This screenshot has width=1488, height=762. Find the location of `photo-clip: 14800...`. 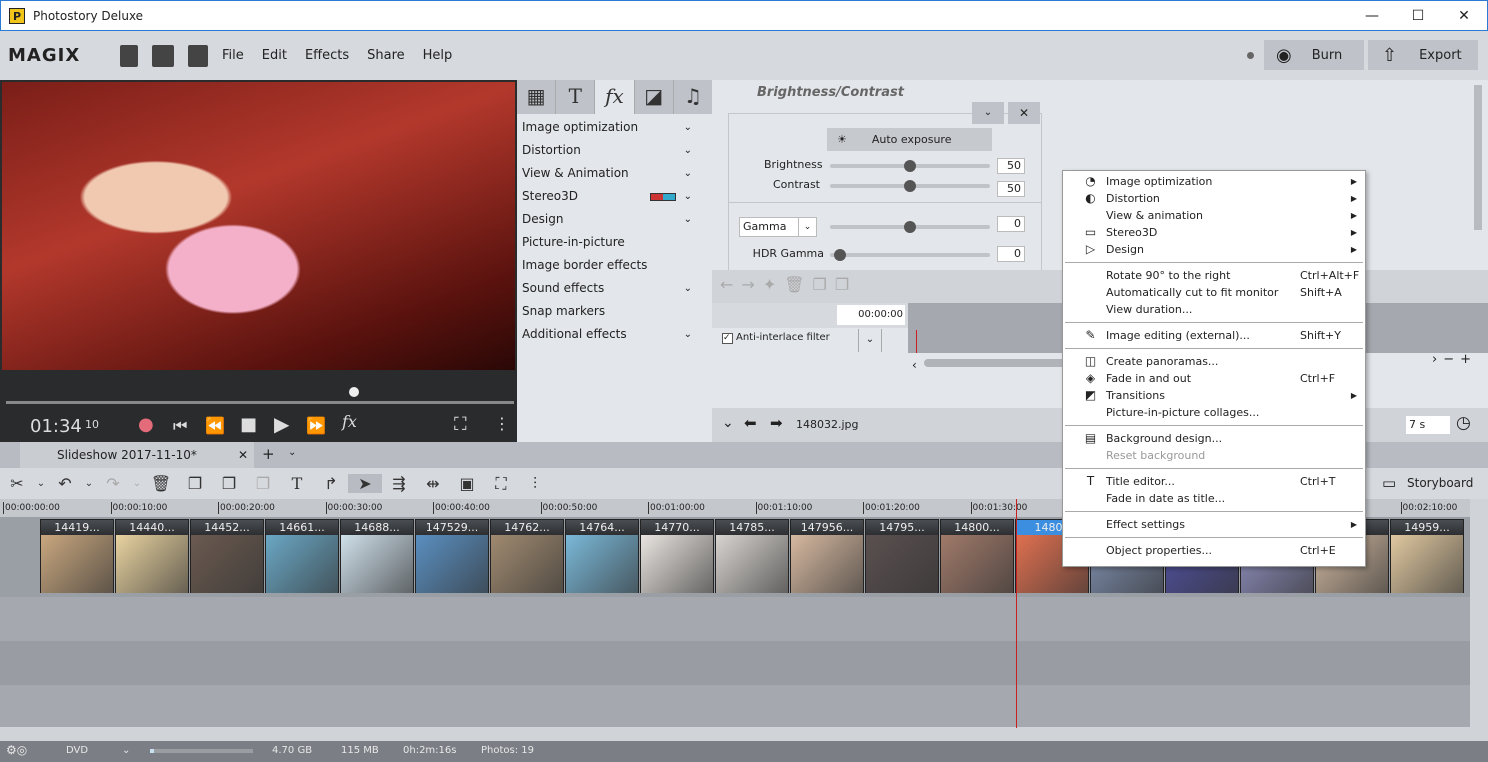

photo-clip: 14800... is located at coordinates (977, 556).